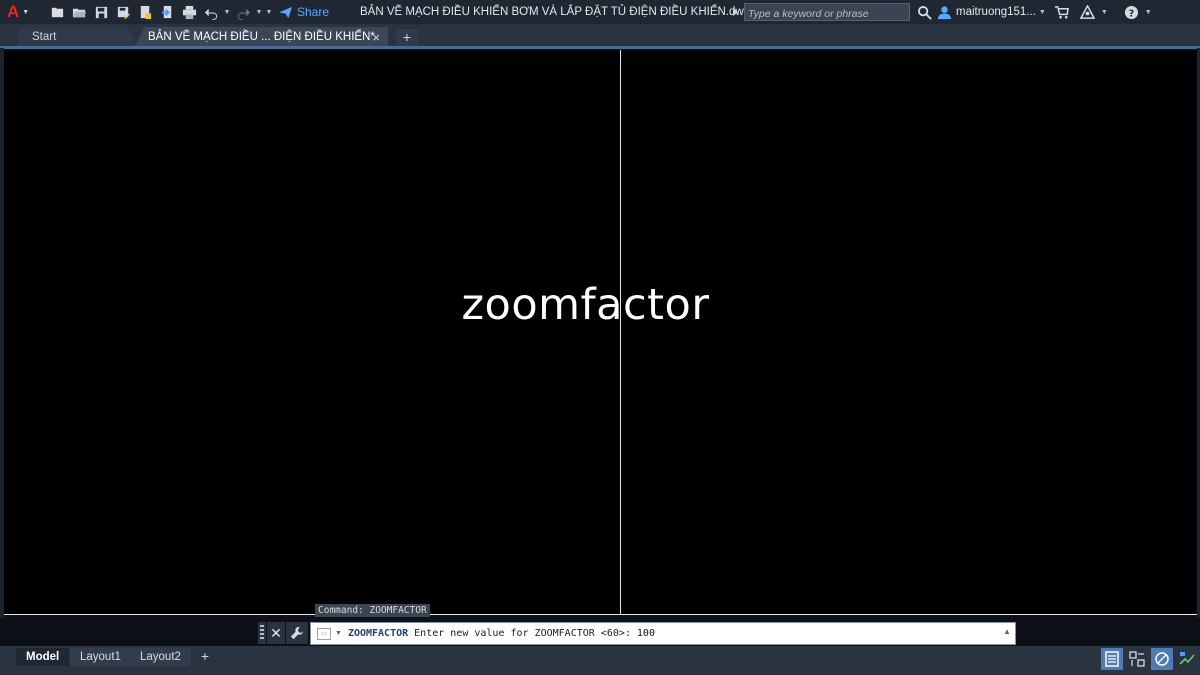  I want to click on save-as-icon, so click(123, 12).